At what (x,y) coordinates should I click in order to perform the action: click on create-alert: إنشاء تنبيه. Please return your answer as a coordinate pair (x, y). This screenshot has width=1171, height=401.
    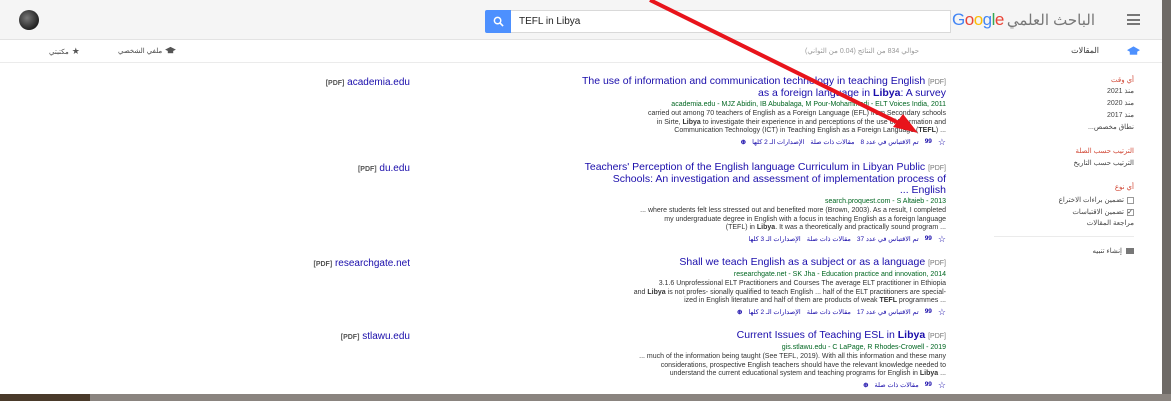
    Looking at the image, I should click on (1059, 251).